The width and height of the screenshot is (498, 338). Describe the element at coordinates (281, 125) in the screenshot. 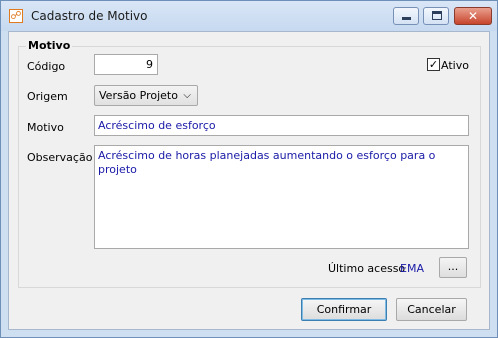

I see `motivo-field: Acréscimo de esforço` at that location.